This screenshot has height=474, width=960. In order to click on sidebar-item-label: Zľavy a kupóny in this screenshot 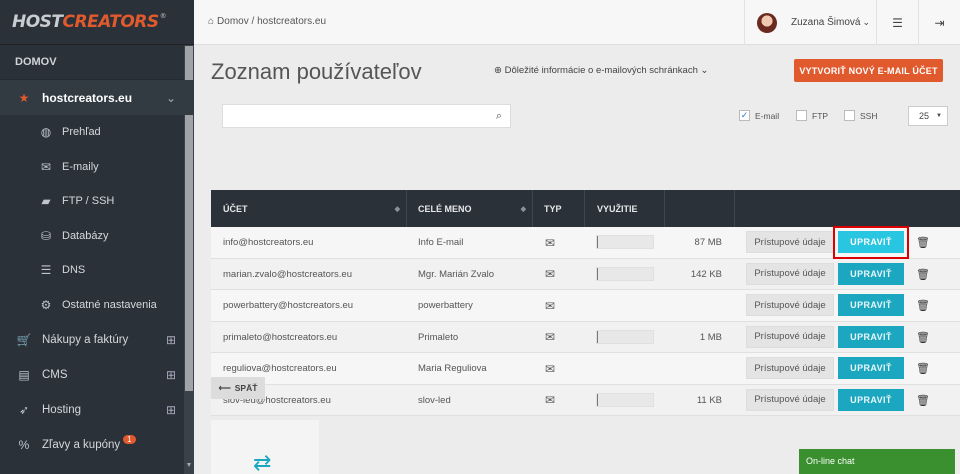, I will do `click(81, 444)`.